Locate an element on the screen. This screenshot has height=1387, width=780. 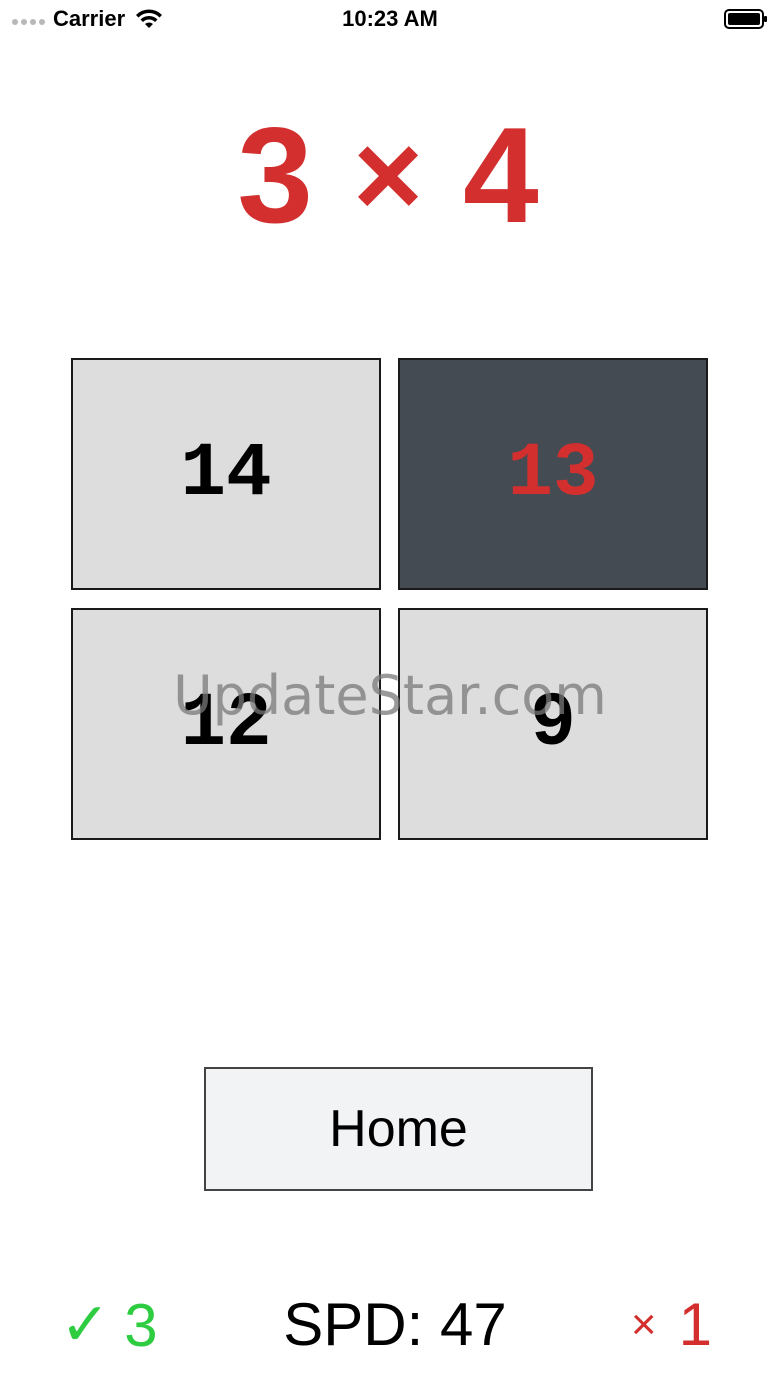
problem-left-operand: 3 is located at coordinates (277, 175).